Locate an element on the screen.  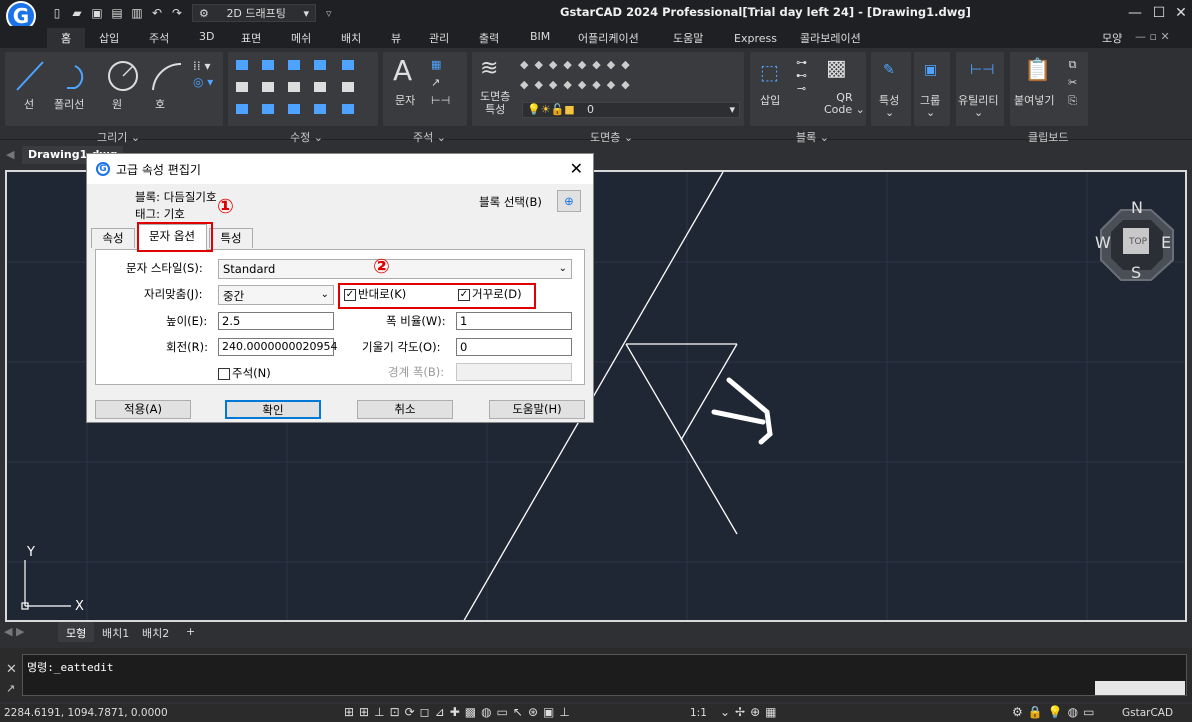
qr-code-icon: ▩ is located at coordinates (836, 68).